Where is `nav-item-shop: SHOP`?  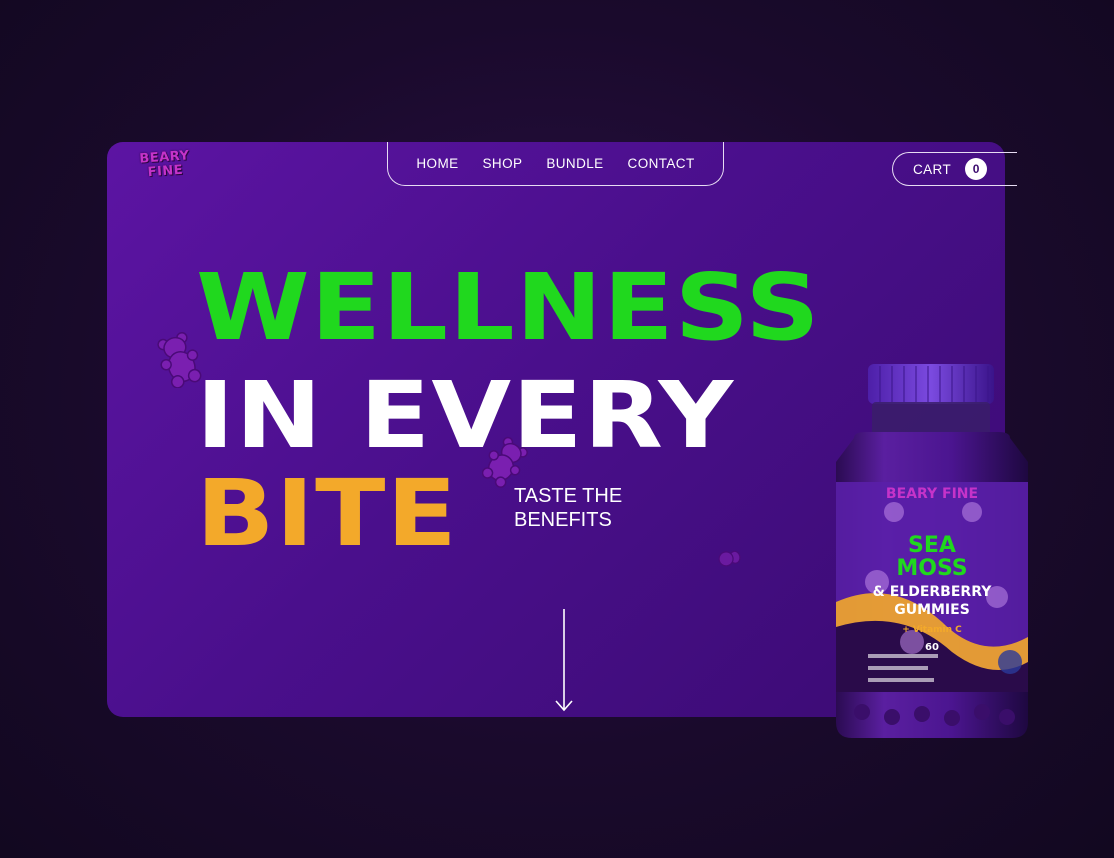 nav-item-shop: SHOP is located at coordinates (503, 163).